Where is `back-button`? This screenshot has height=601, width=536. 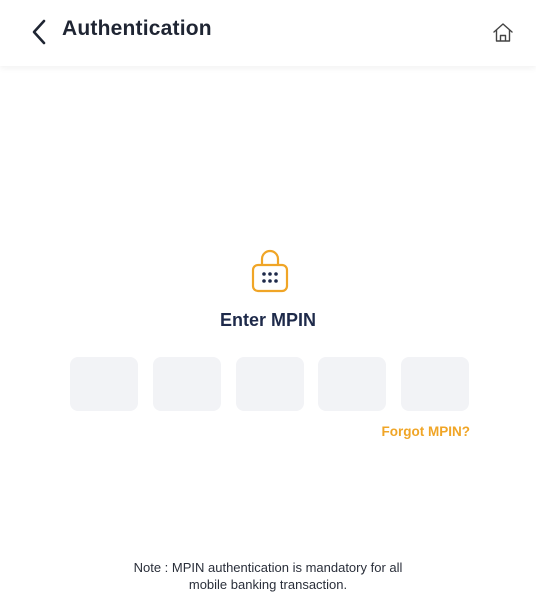
back-button is located at coordinates (39, 32).